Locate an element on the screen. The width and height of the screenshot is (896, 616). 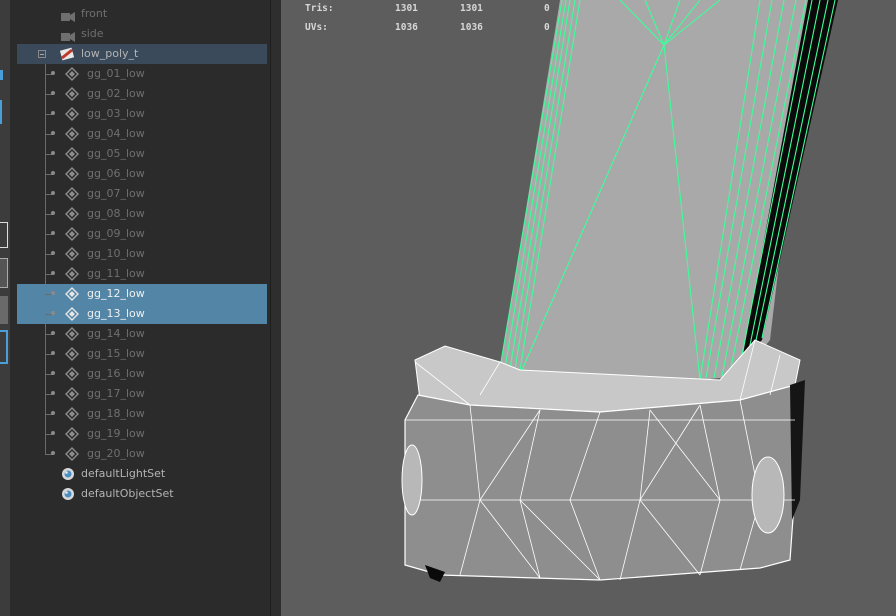
outliner-item: gg_04_low is located at coordinates (142, 134).